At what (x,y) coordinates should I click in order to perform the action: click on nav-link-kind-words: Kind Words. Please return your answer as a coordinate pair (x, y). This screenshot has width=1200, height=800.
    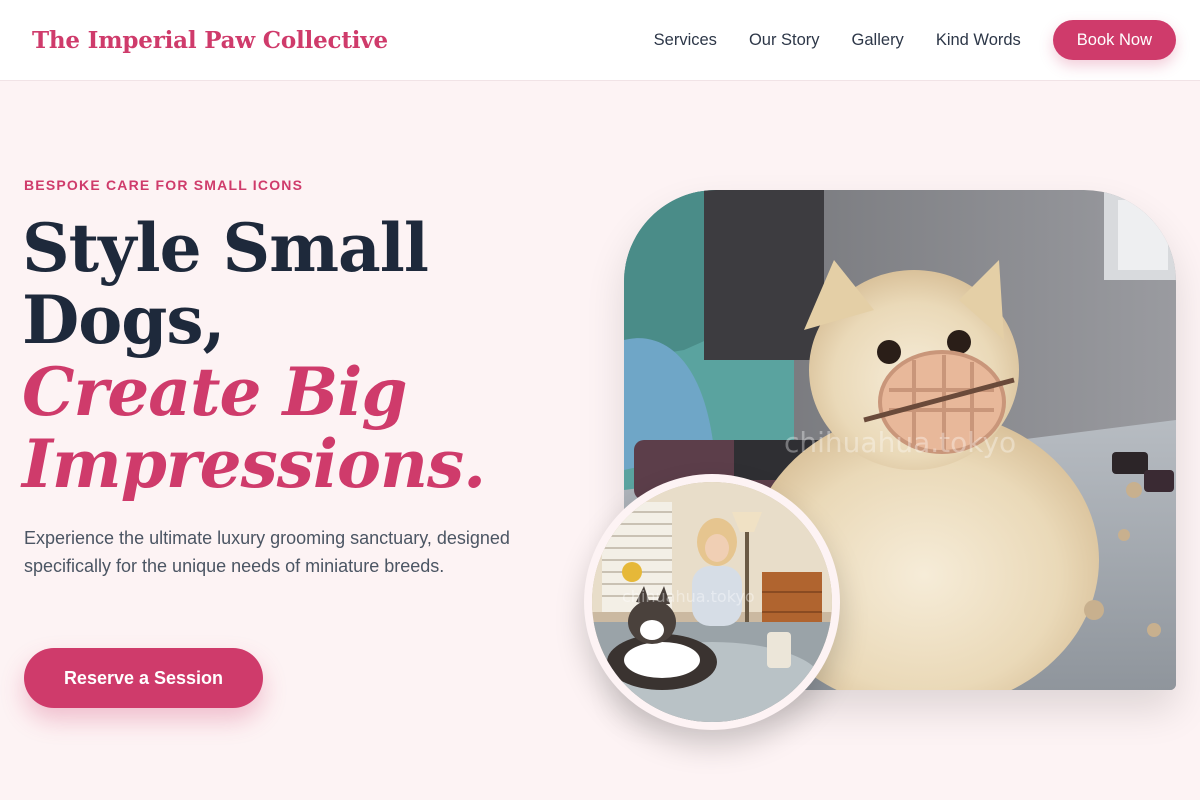
    Looking at the image, I should click on (978, 40).